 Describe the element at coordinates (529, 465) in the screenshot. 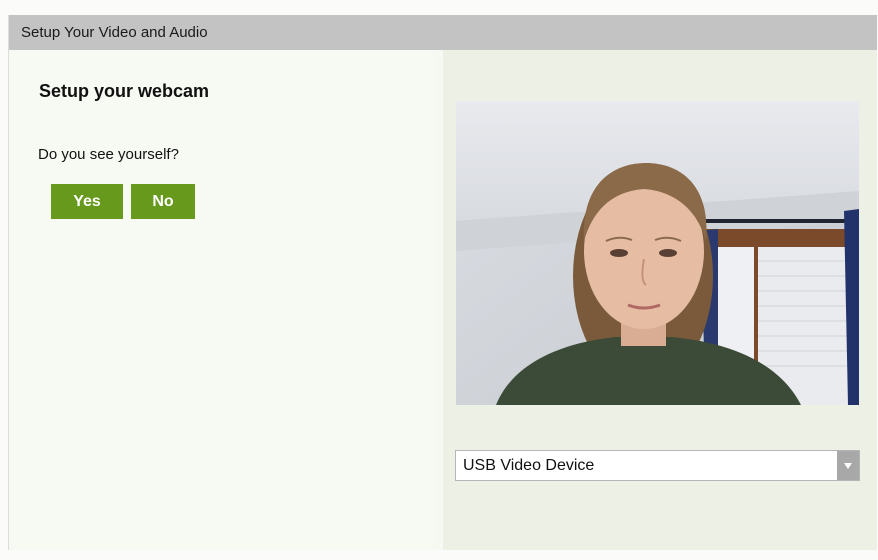

I see `video-device-value: USB Video Device` at that location.